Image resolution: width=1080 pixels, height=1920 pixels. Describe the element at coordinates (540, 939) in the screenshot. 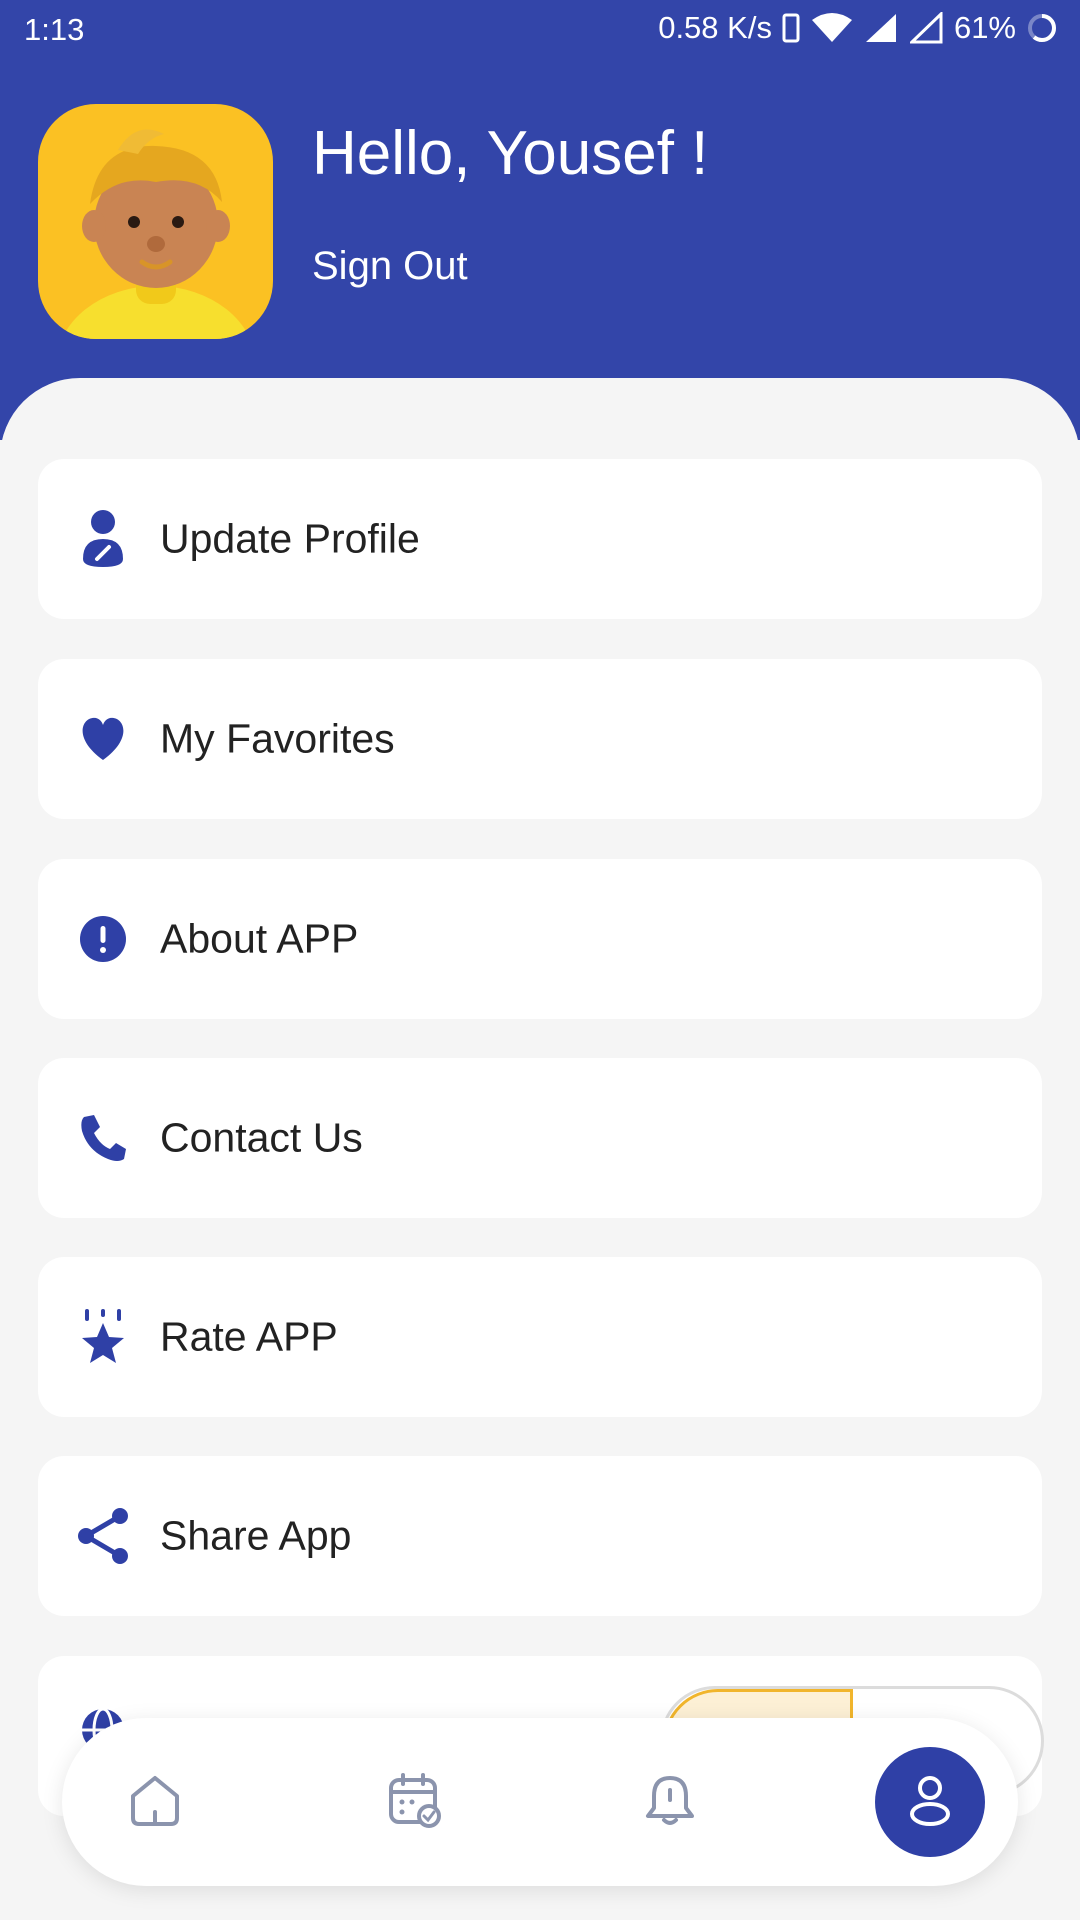

I see `menu-item-about-app: About APP` at that location.